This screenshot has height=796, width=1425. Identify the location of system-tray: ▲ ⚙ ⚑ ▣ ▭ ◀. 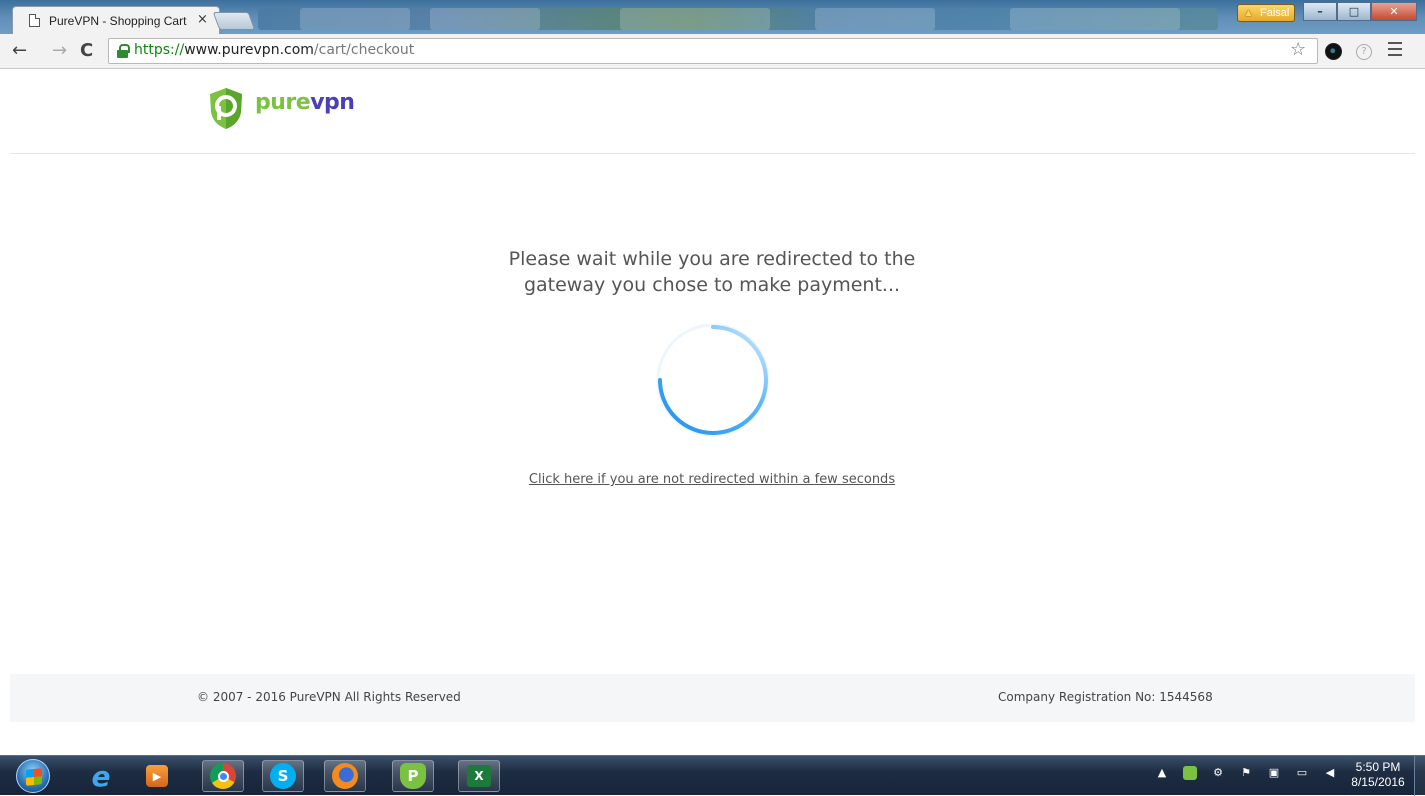
(1246, 773).